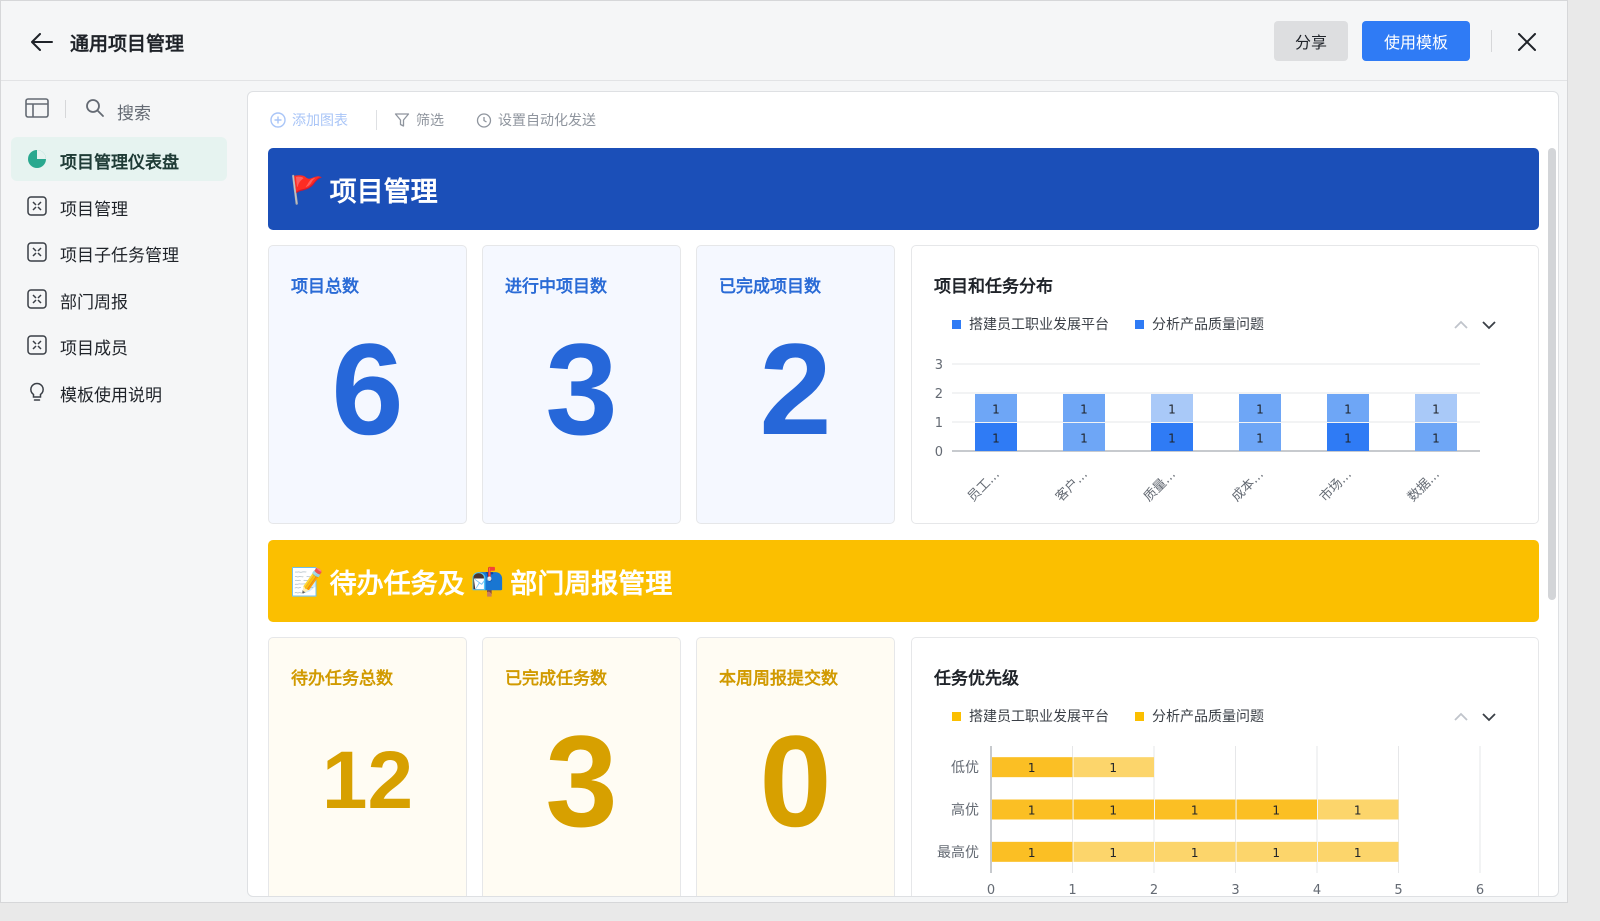  Describe the element at coordinates (784, 41) in the screenshot. I see `header-bar: 通用项目管理 分享 使用模板` at that location.